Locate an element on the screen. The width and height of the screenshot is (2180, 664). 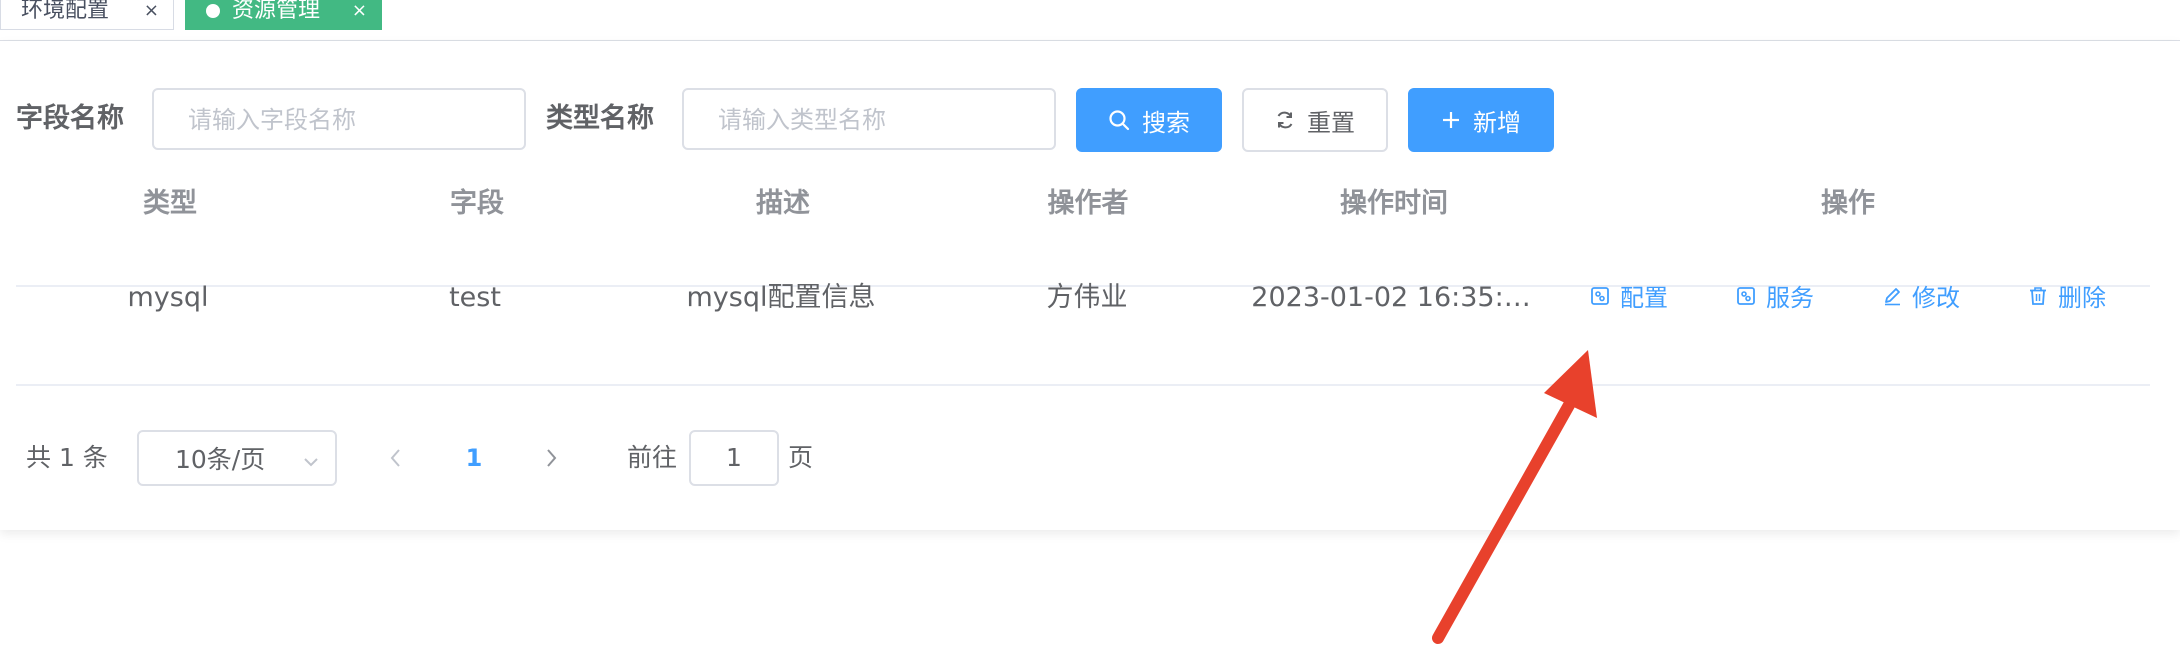
annotation-arrow is located at coordinates (1514, 497).